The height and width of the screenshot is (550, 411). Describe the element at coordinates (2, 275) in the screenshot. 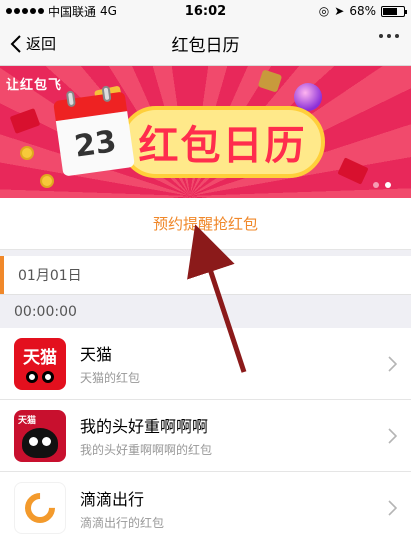

I see `date-accent-bar` at that location.